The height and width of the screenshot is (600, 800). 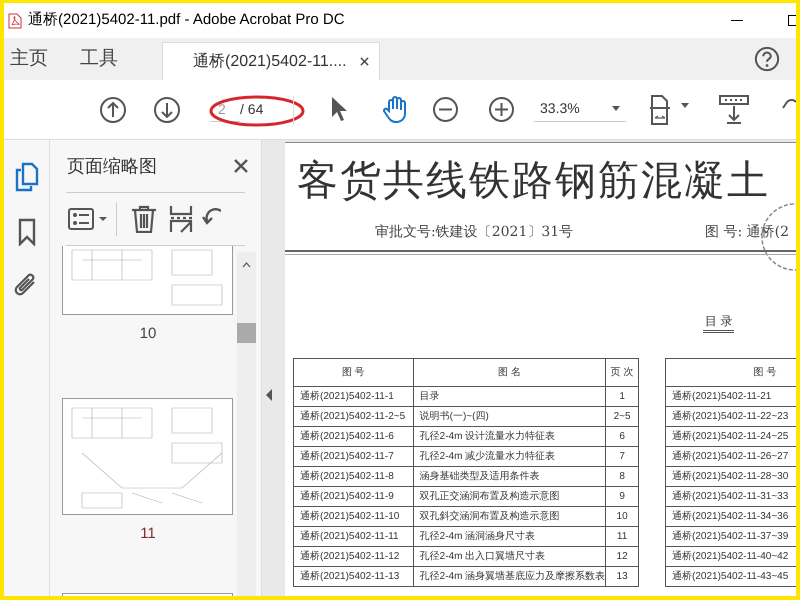 I want to click on previous-page-icon, so click(x=113, y=110).